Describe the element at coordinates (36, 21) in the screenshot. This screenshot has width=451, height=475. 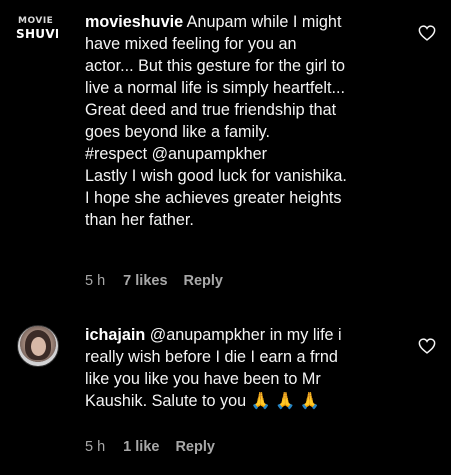
I see `logo-text-top: MOVIE` at that location.